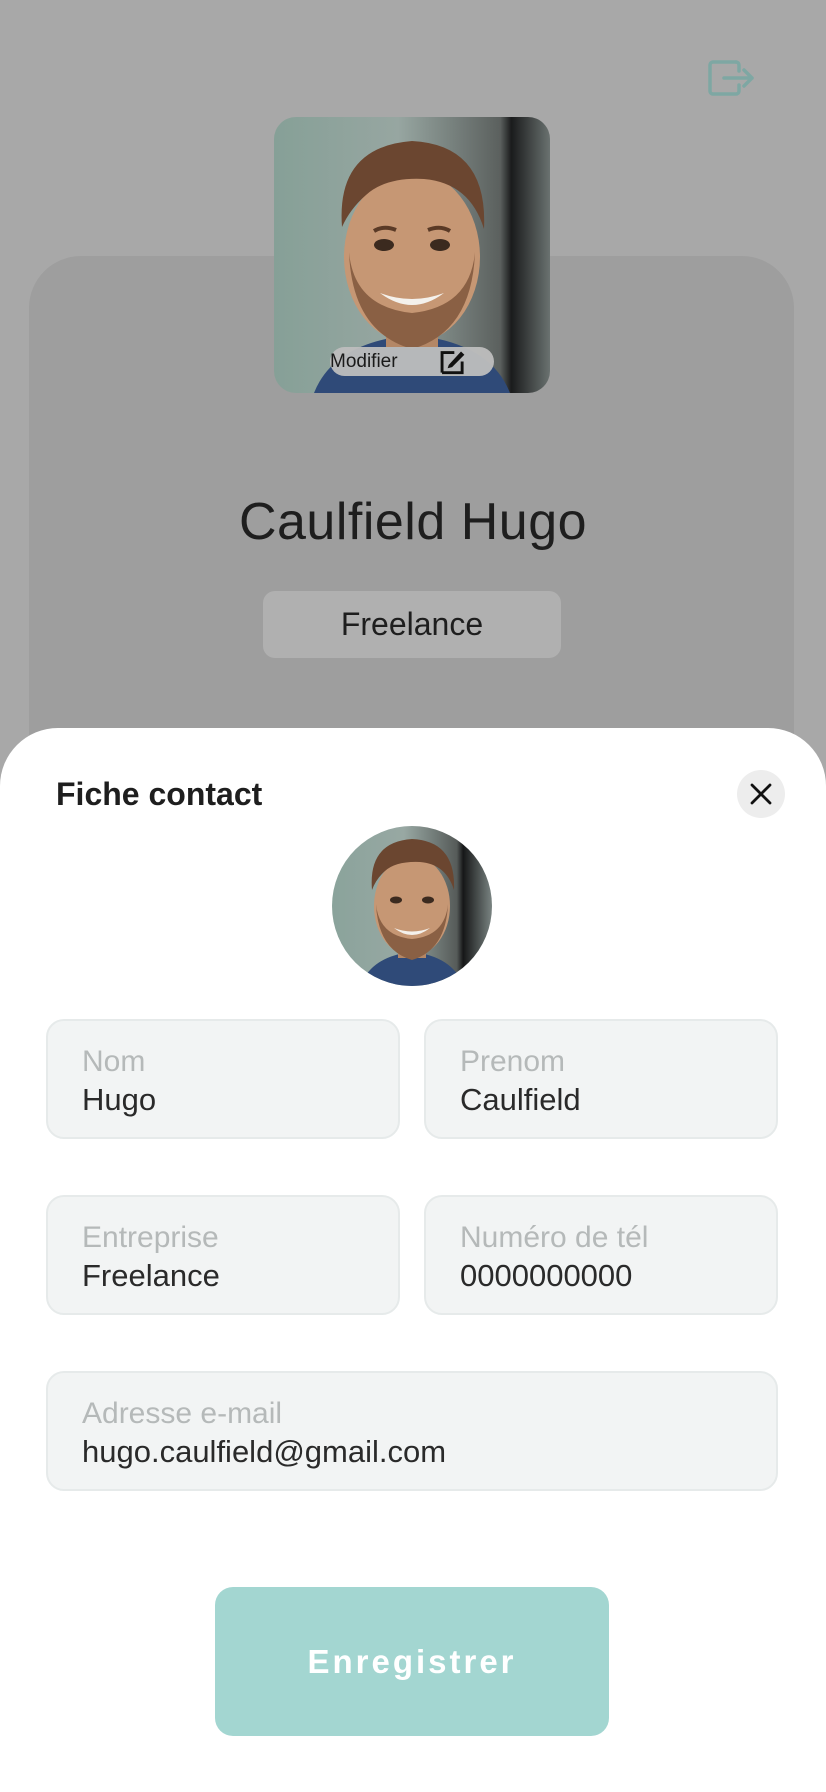 This screenshot has width=826, height=1792. Describe the element at coordinates (618, 1276) in the screenshot. I see `phone-value: 0000000000` at that location.